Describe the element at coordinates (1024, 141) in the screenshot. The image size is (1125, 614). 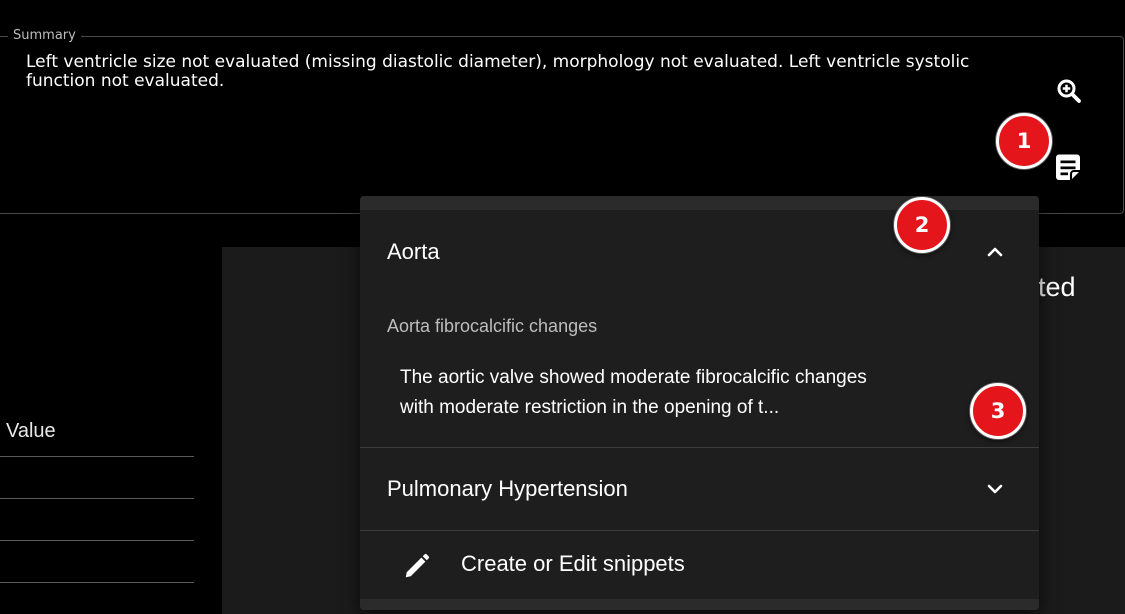
I see `marker-1: 1` at that location.